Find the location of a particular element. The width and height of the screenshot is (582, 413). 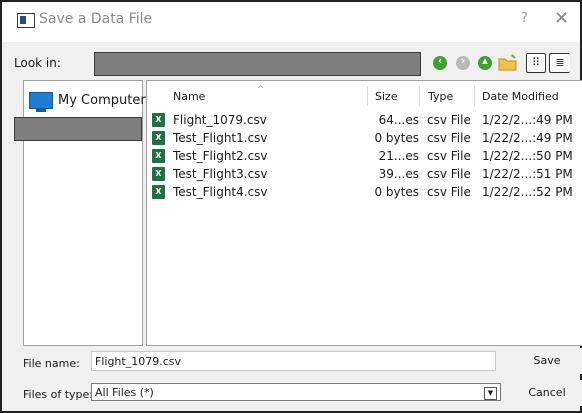

column-header-name: Name is located at coordinates (189, 96).